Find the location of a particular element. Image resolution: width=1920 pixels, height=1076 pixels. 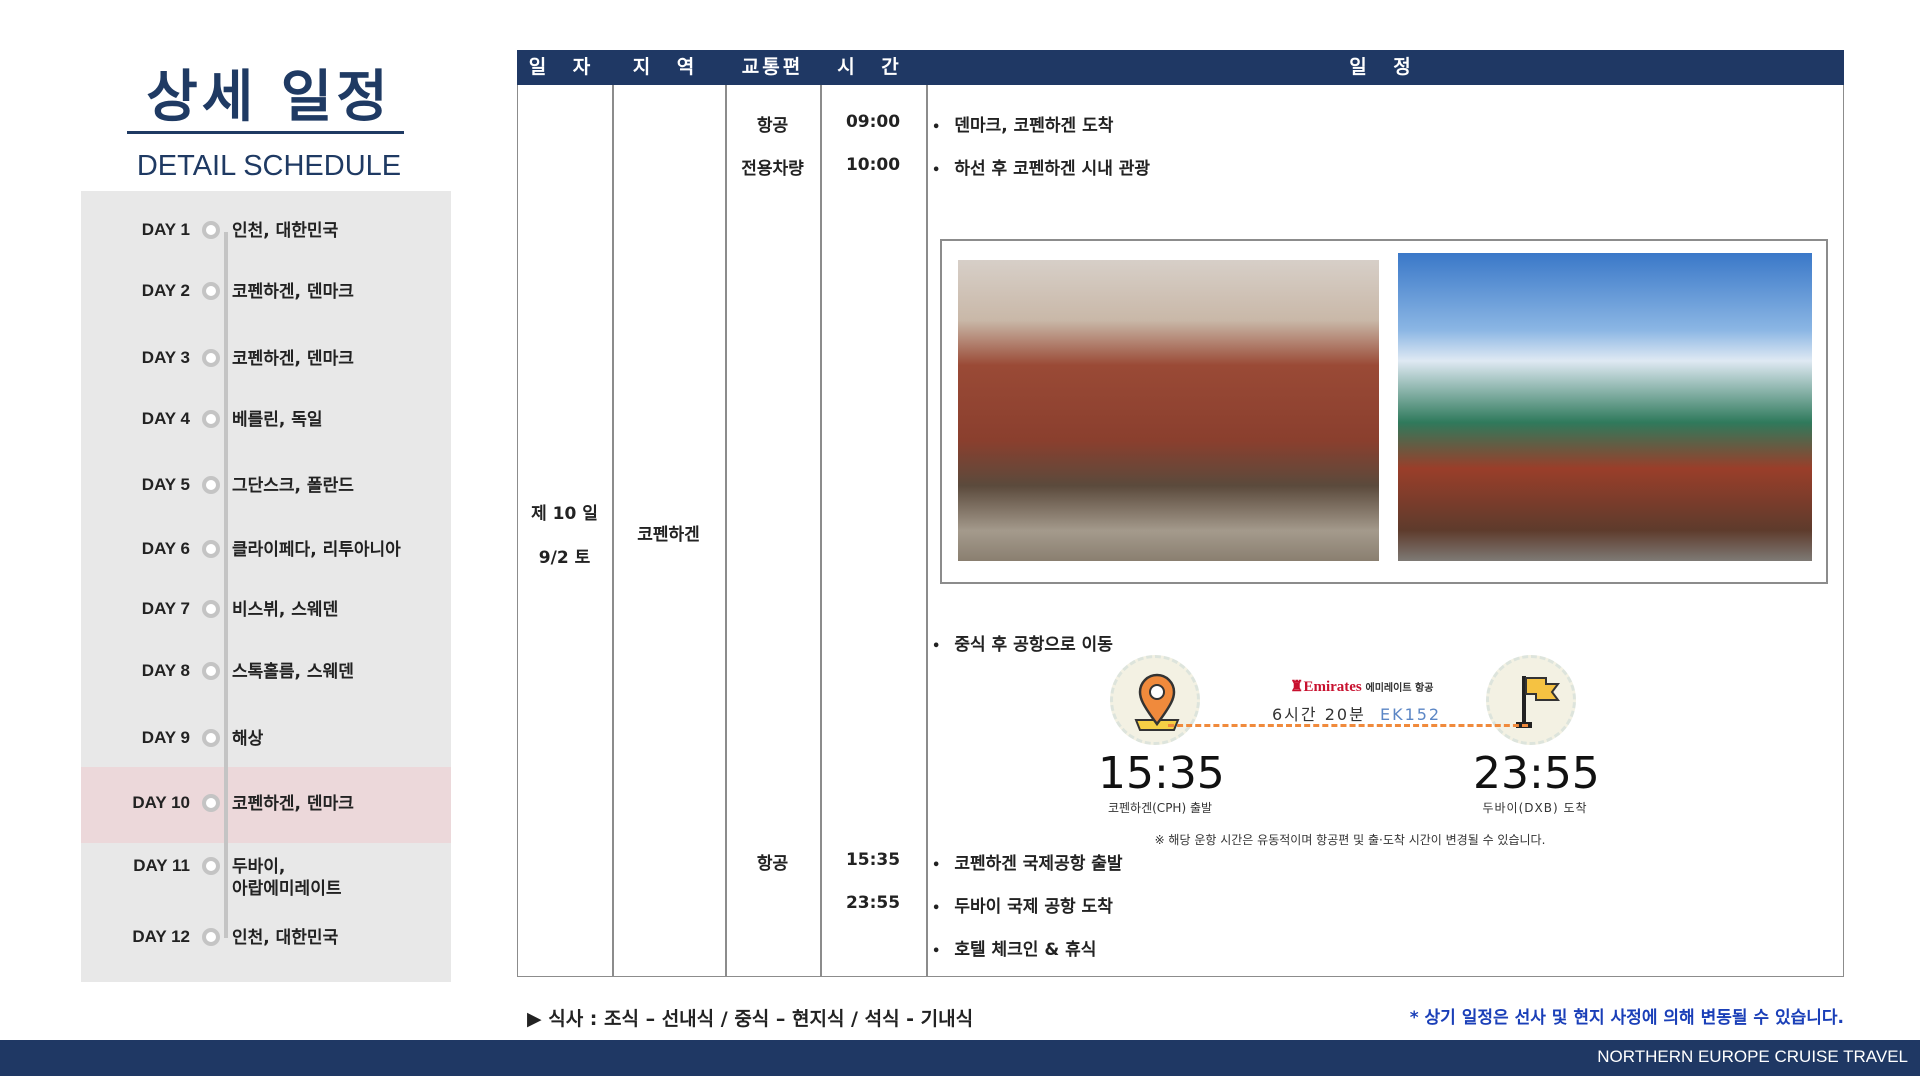

timeline-item-day-4: DAY 4 베를린, 독일 is located at coordinates (280, 420).